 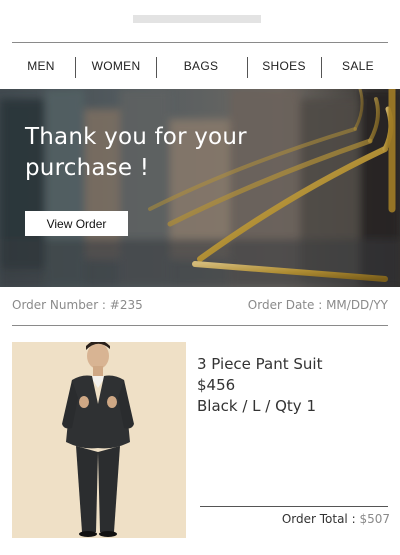 I want to click on nav-item-bags: BAGS, so click(x=201, y=66).